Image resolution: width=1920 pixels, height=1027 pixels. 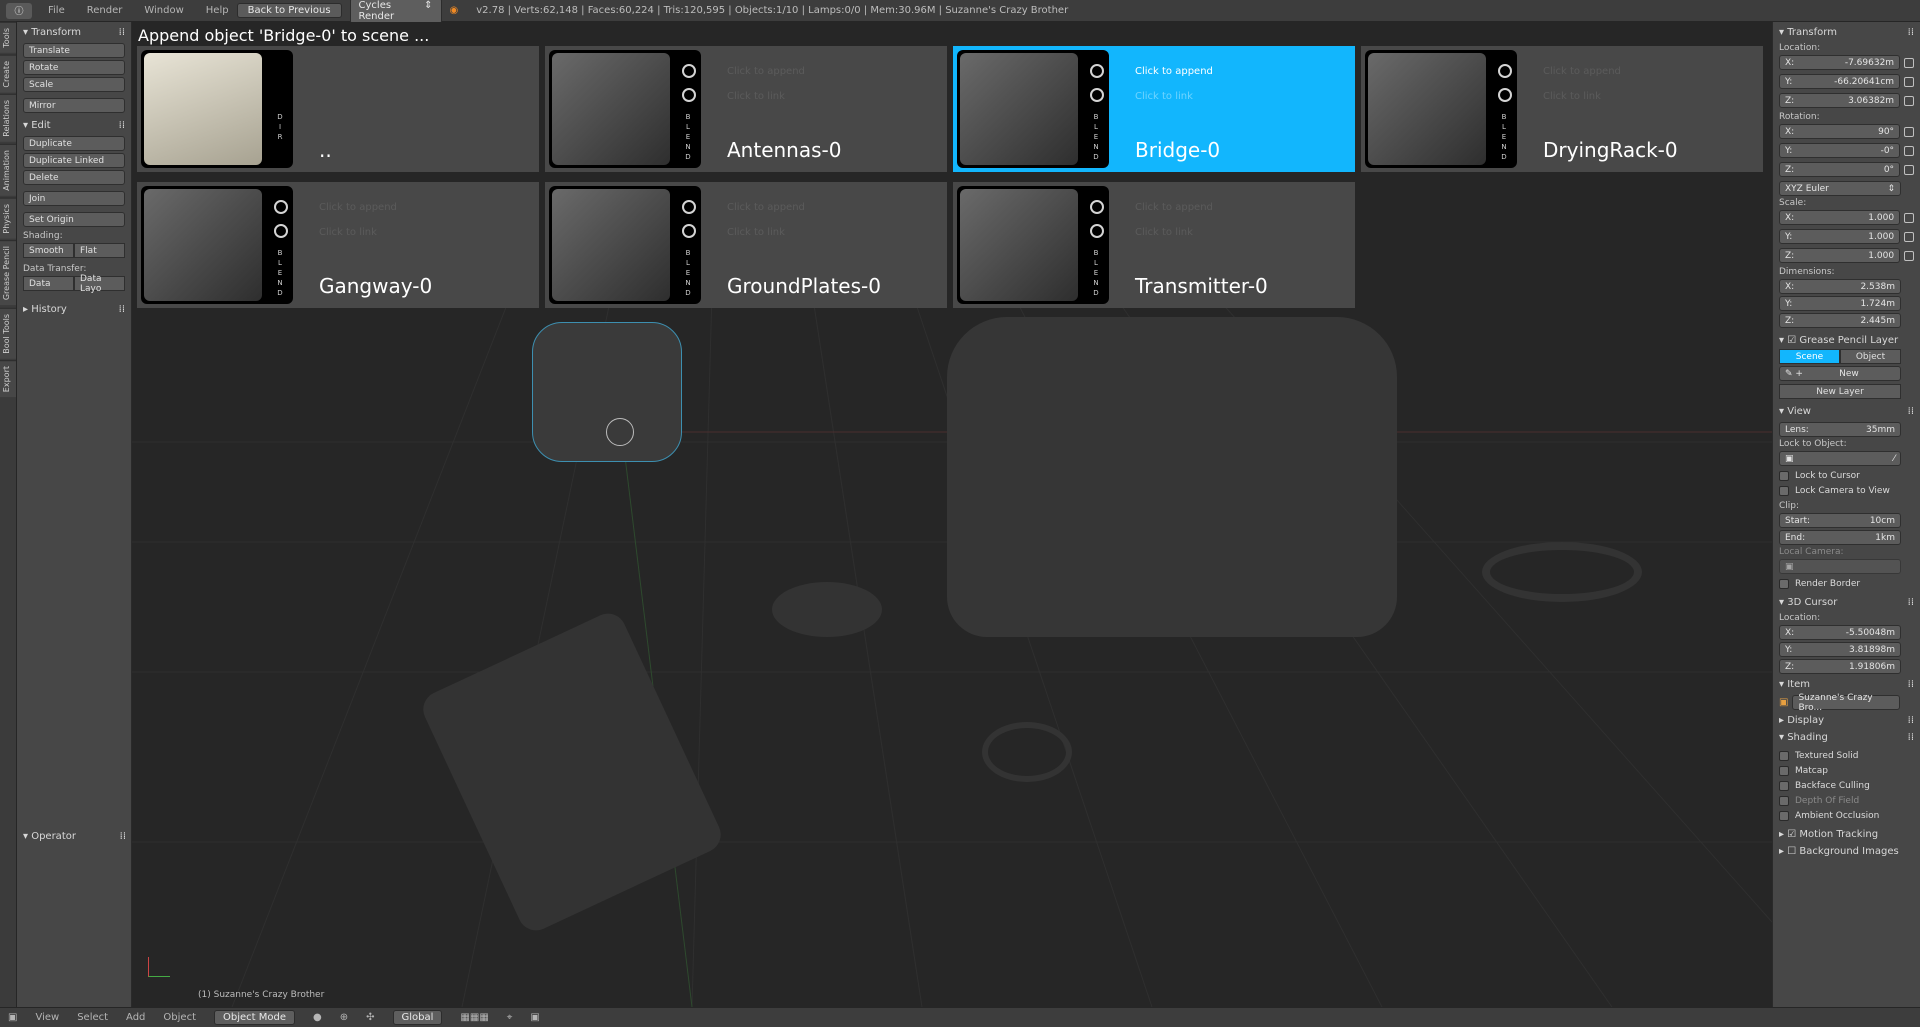 I want to click on backface-culling-checkbox: Backface Culling, so click(x=1846, y=786).